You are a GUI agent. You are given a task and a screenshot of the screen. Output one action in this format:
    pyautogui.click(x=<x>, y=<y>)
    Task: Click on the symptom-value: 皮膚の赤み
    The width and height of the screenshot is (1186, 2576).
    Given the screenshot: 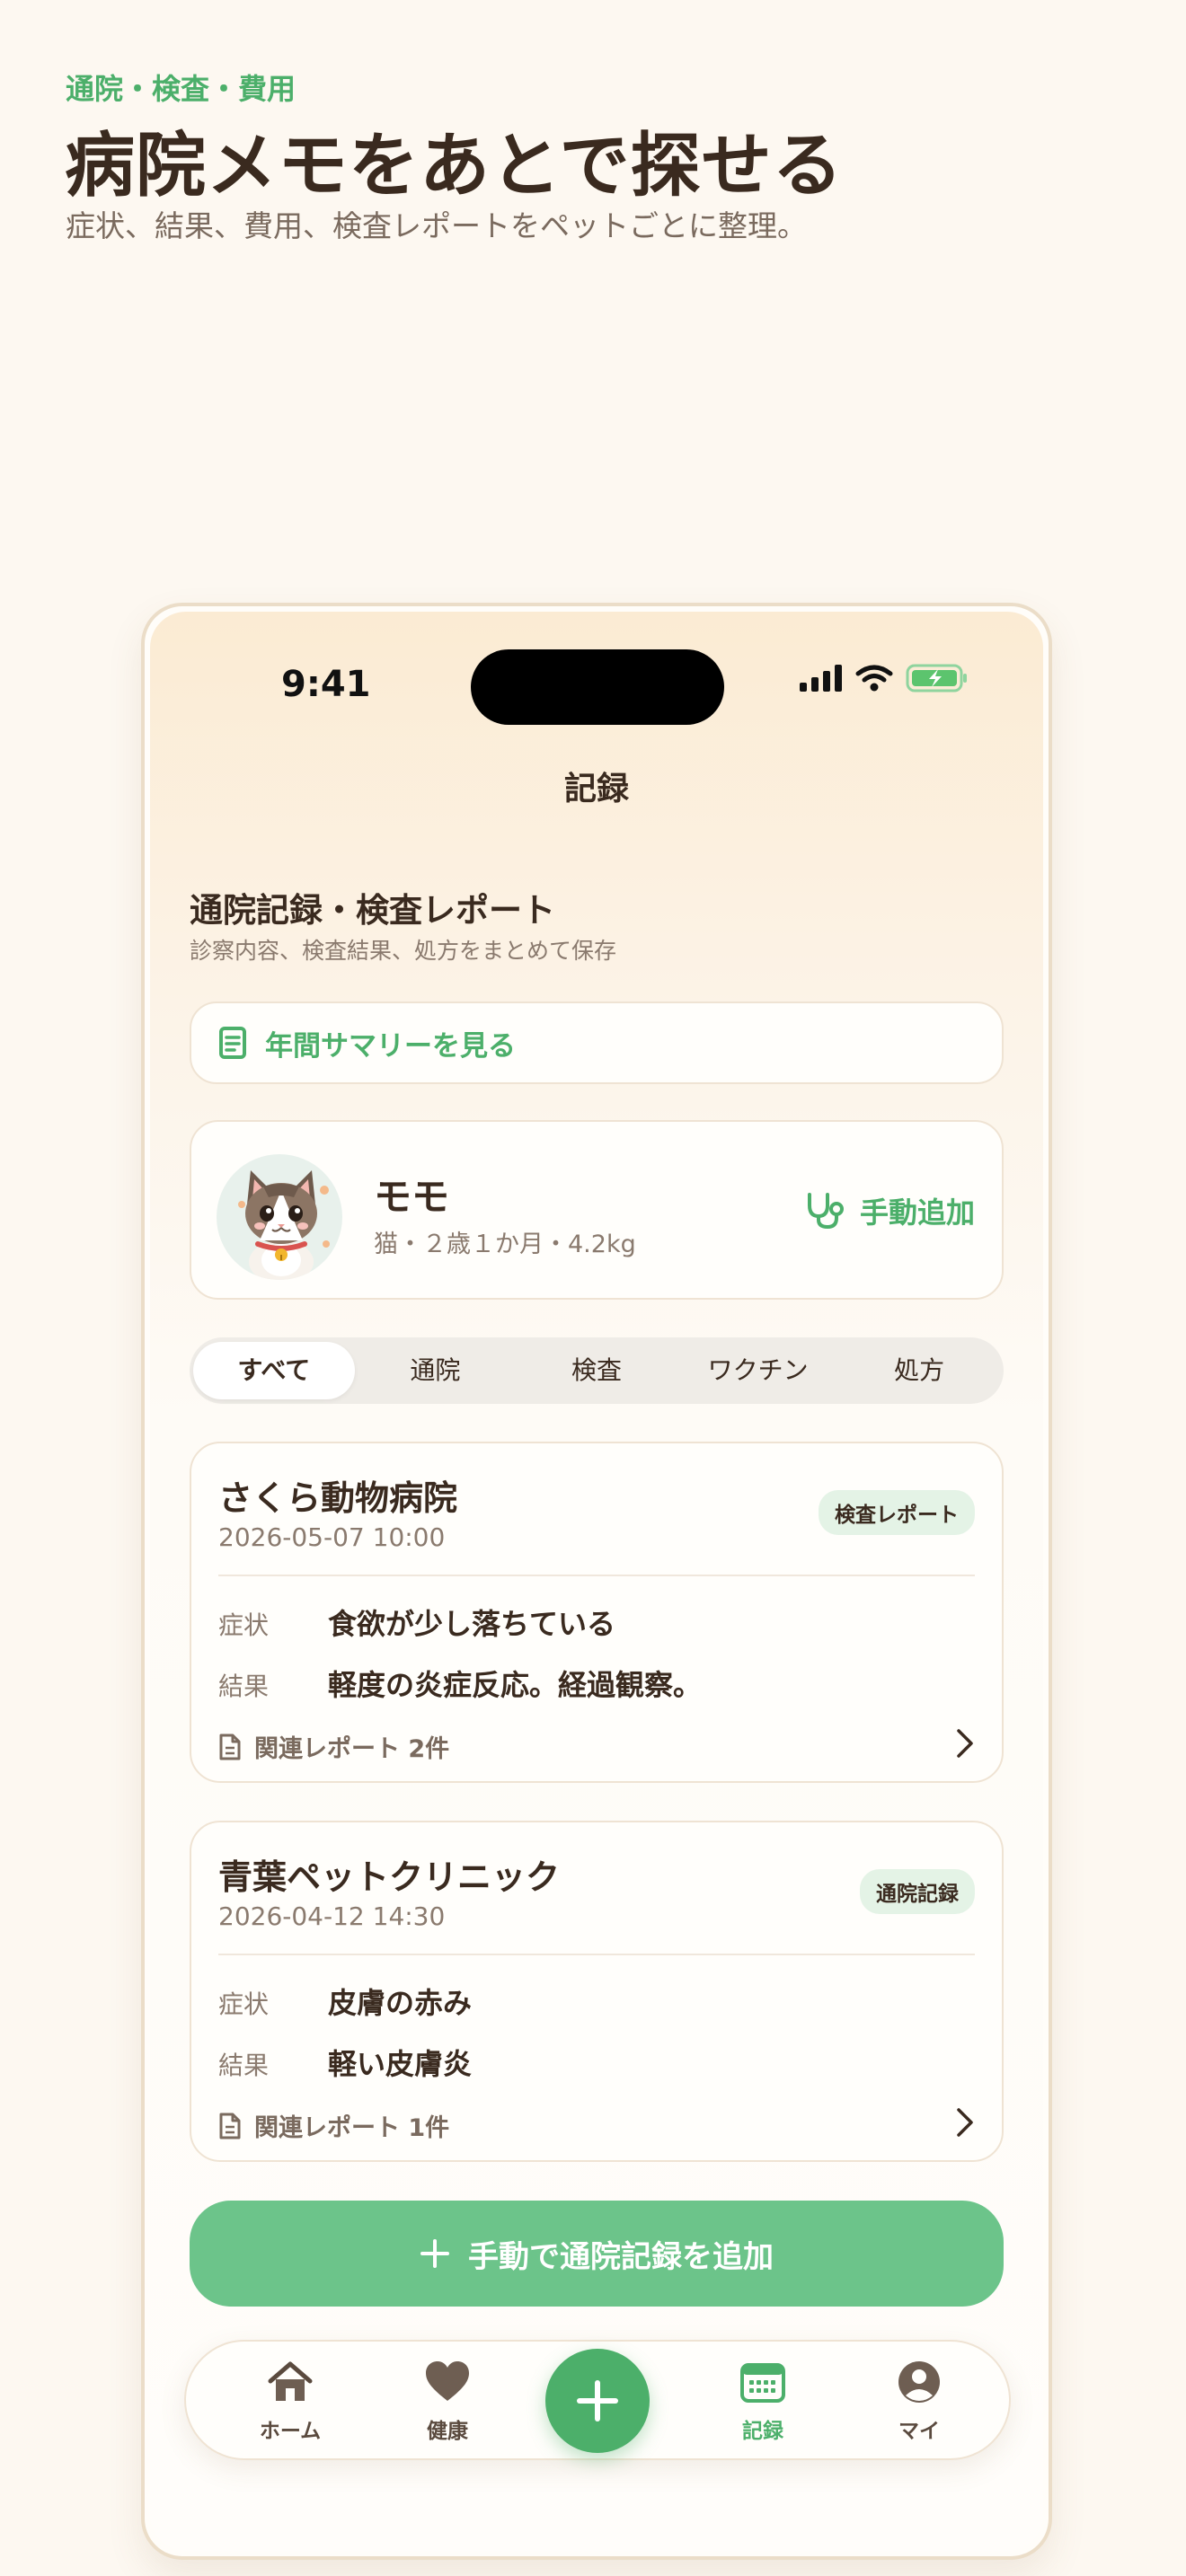 What is the action you would take?
    pyautogui.click(x=400, y=2003)
    